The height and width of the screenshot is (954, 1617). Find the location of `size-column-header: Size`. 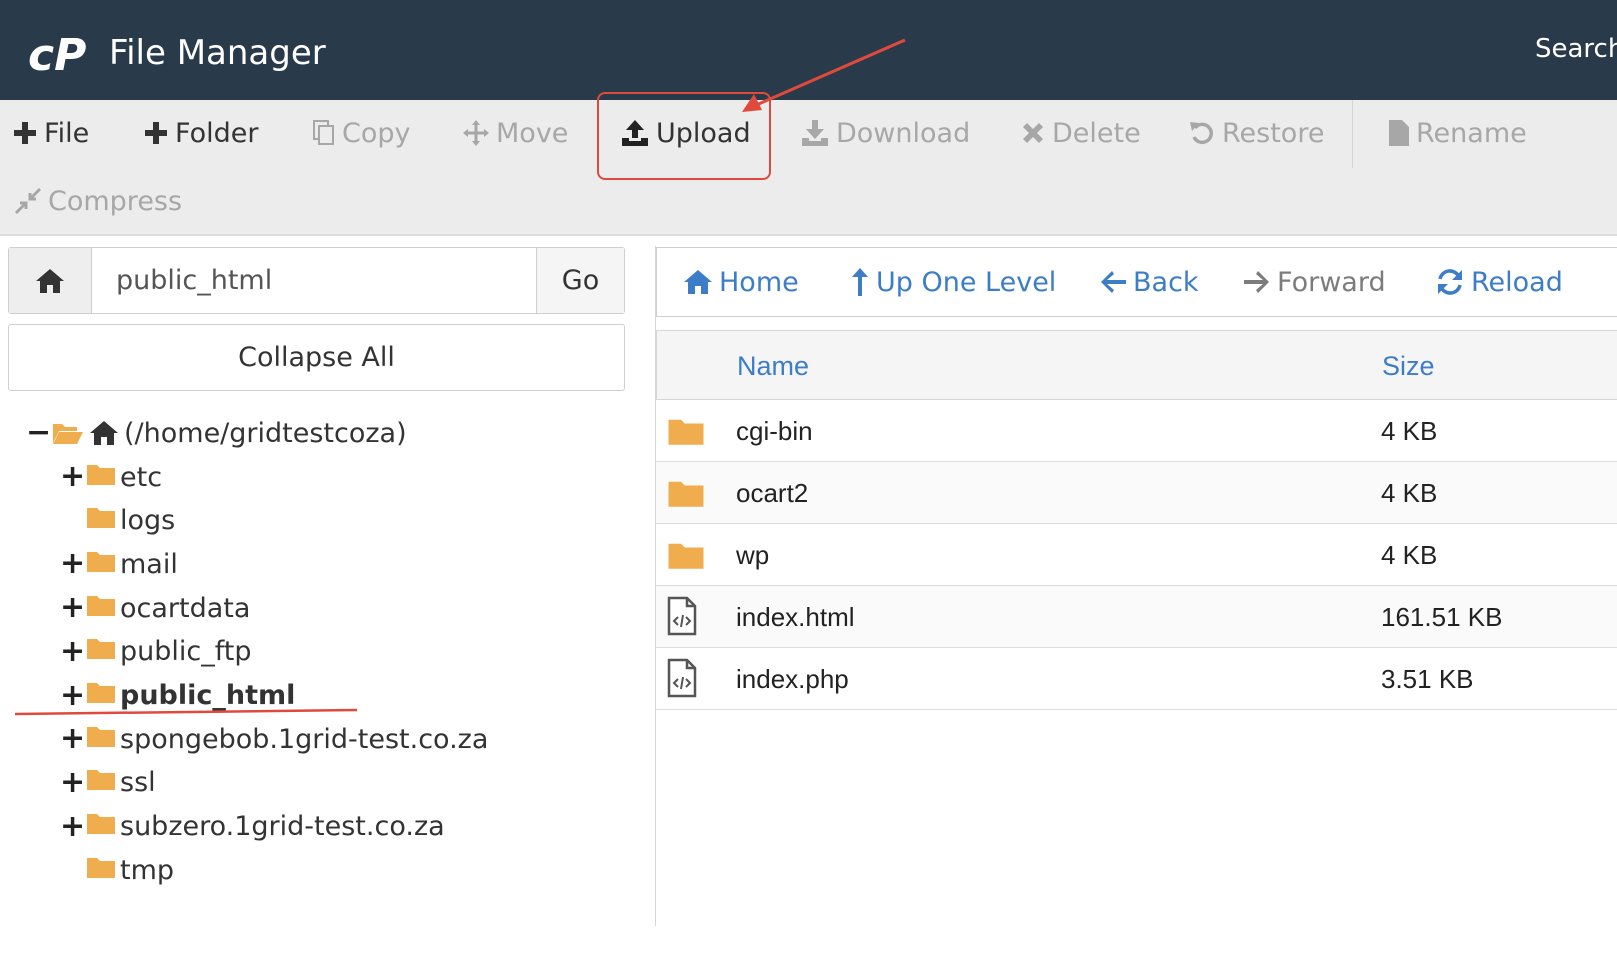

size-column-header: Size is located at coordinates (1408, 366).